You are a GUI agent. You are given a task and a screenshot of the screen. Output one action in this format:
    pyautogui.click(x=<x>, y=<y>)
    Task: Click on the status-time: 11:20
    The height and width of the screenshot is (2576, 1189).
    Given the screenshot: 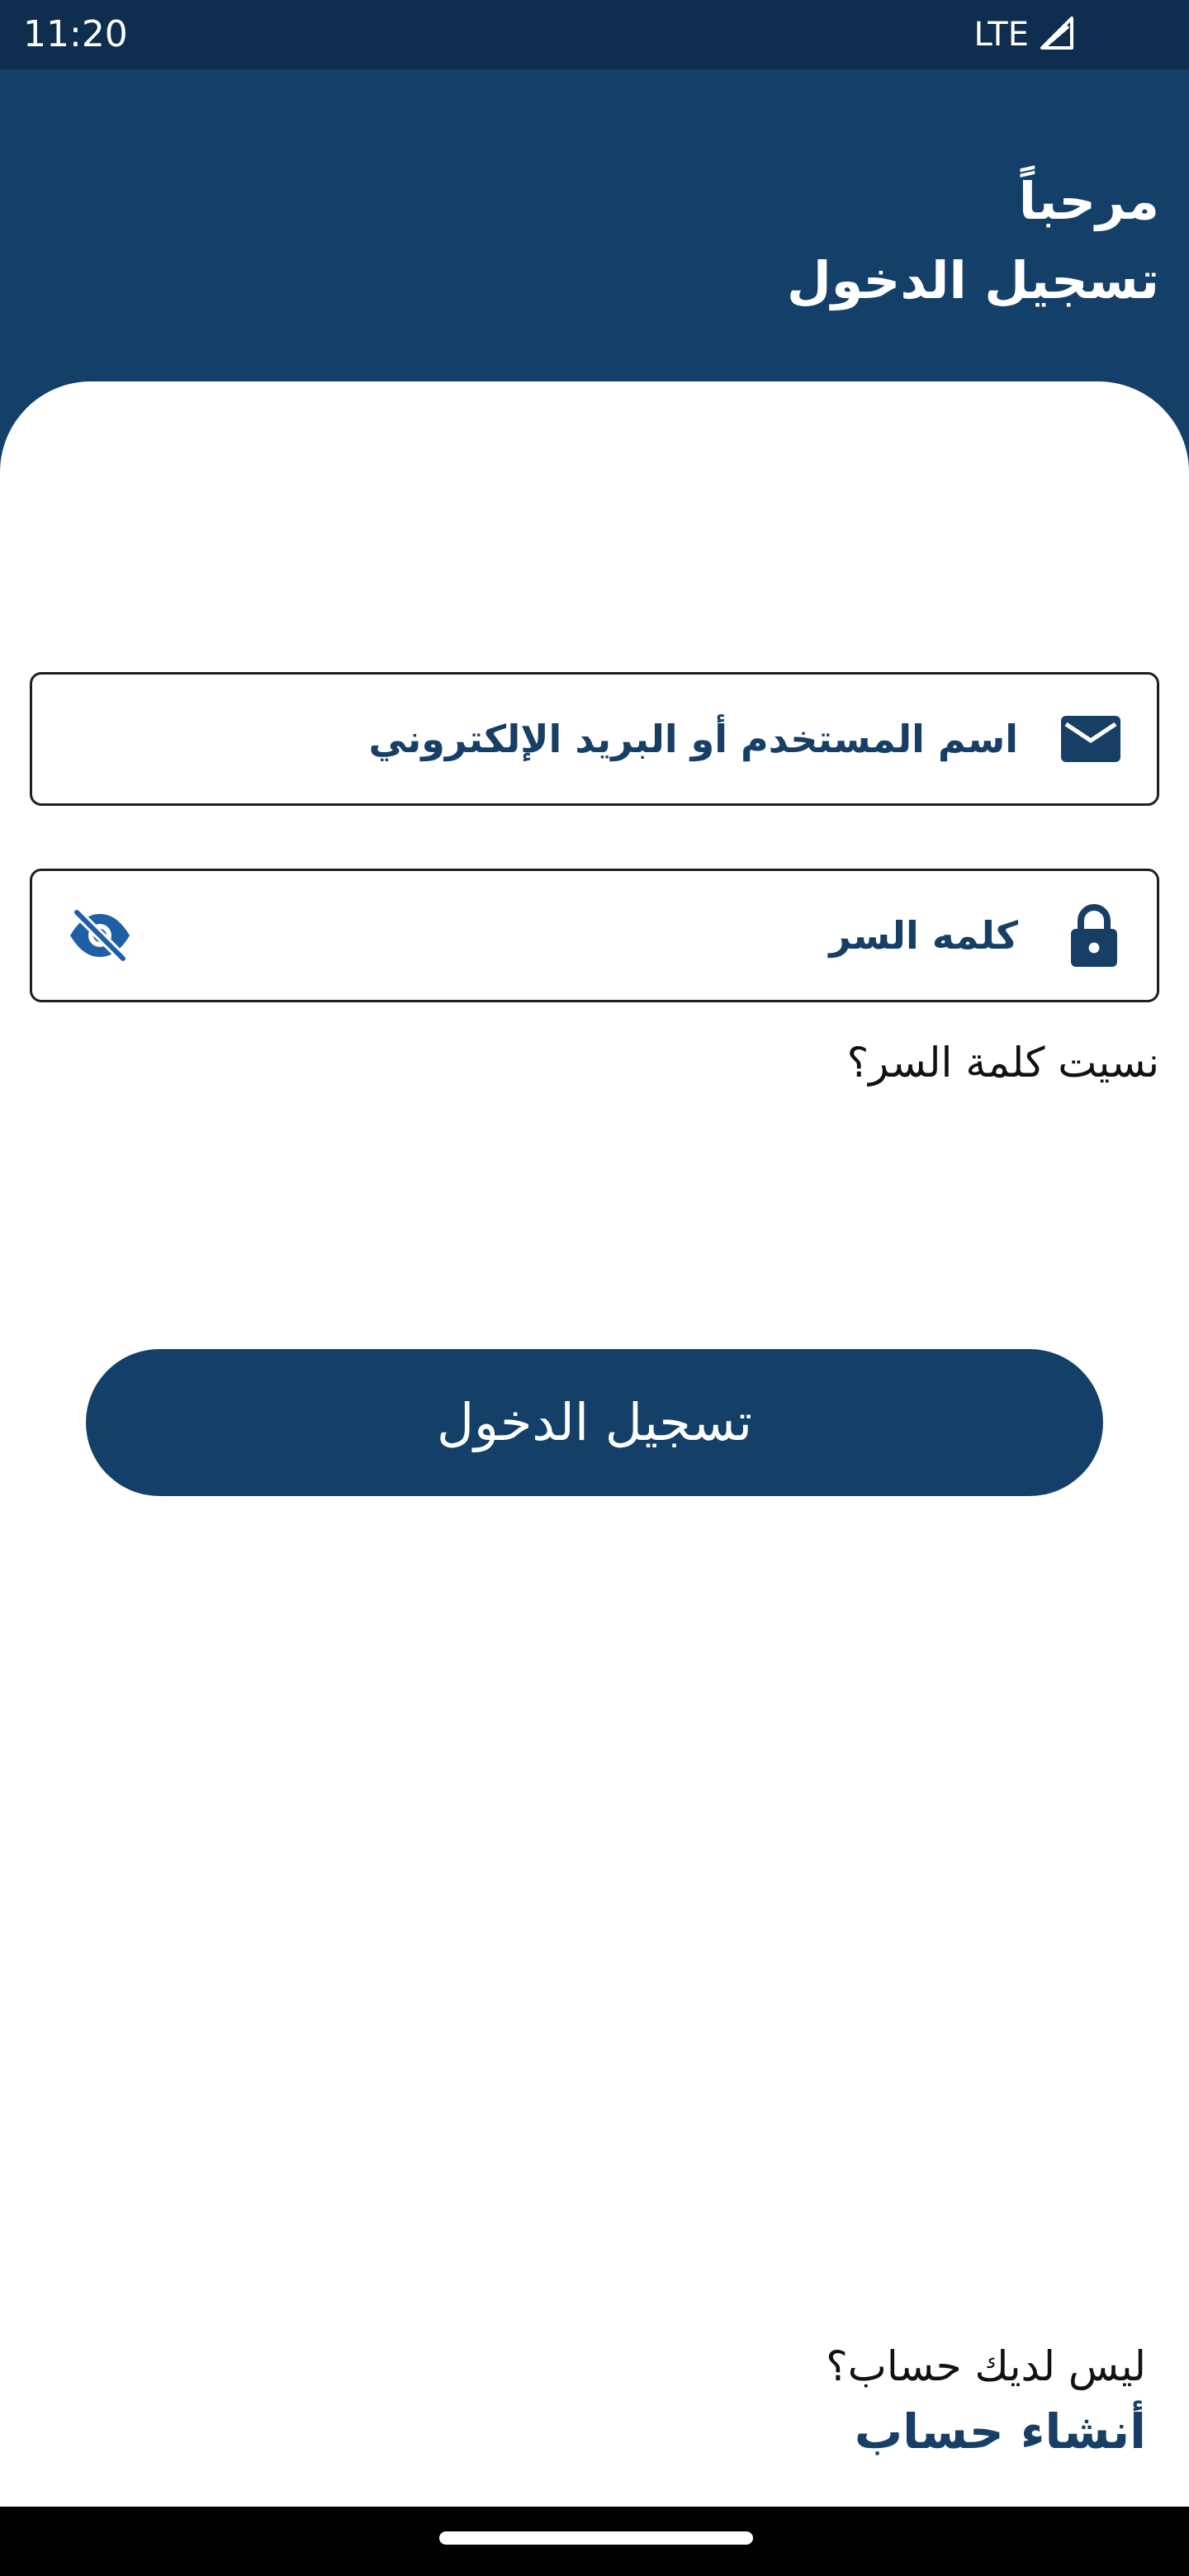 What is the action you would take?
    pyautogui.click(x=75, y=34)
    